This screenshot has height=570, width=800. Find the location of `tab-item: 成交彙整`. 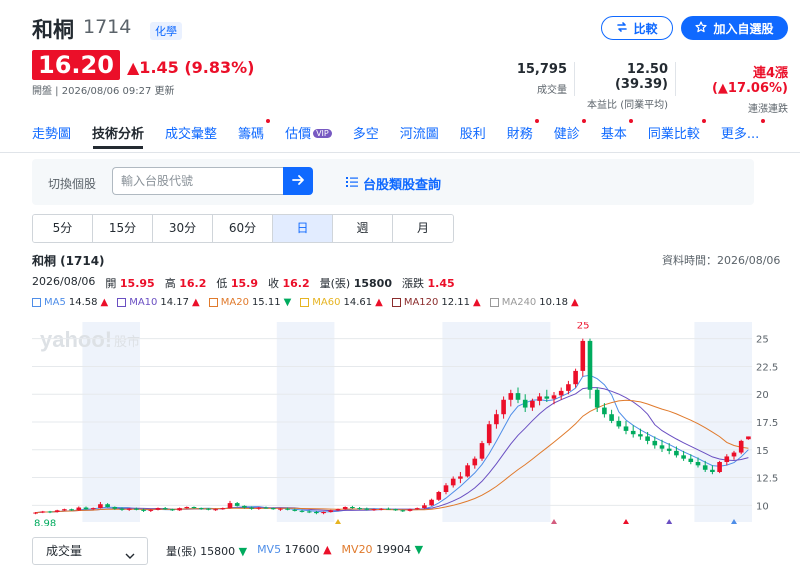

tab-item: 成交彙整 is located at coordinates (191, 132).